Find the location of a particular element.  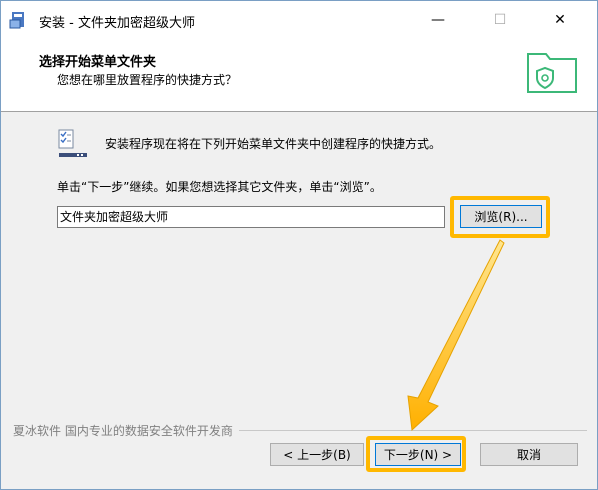

next-highlight-box is located at coordinates (416, 454).